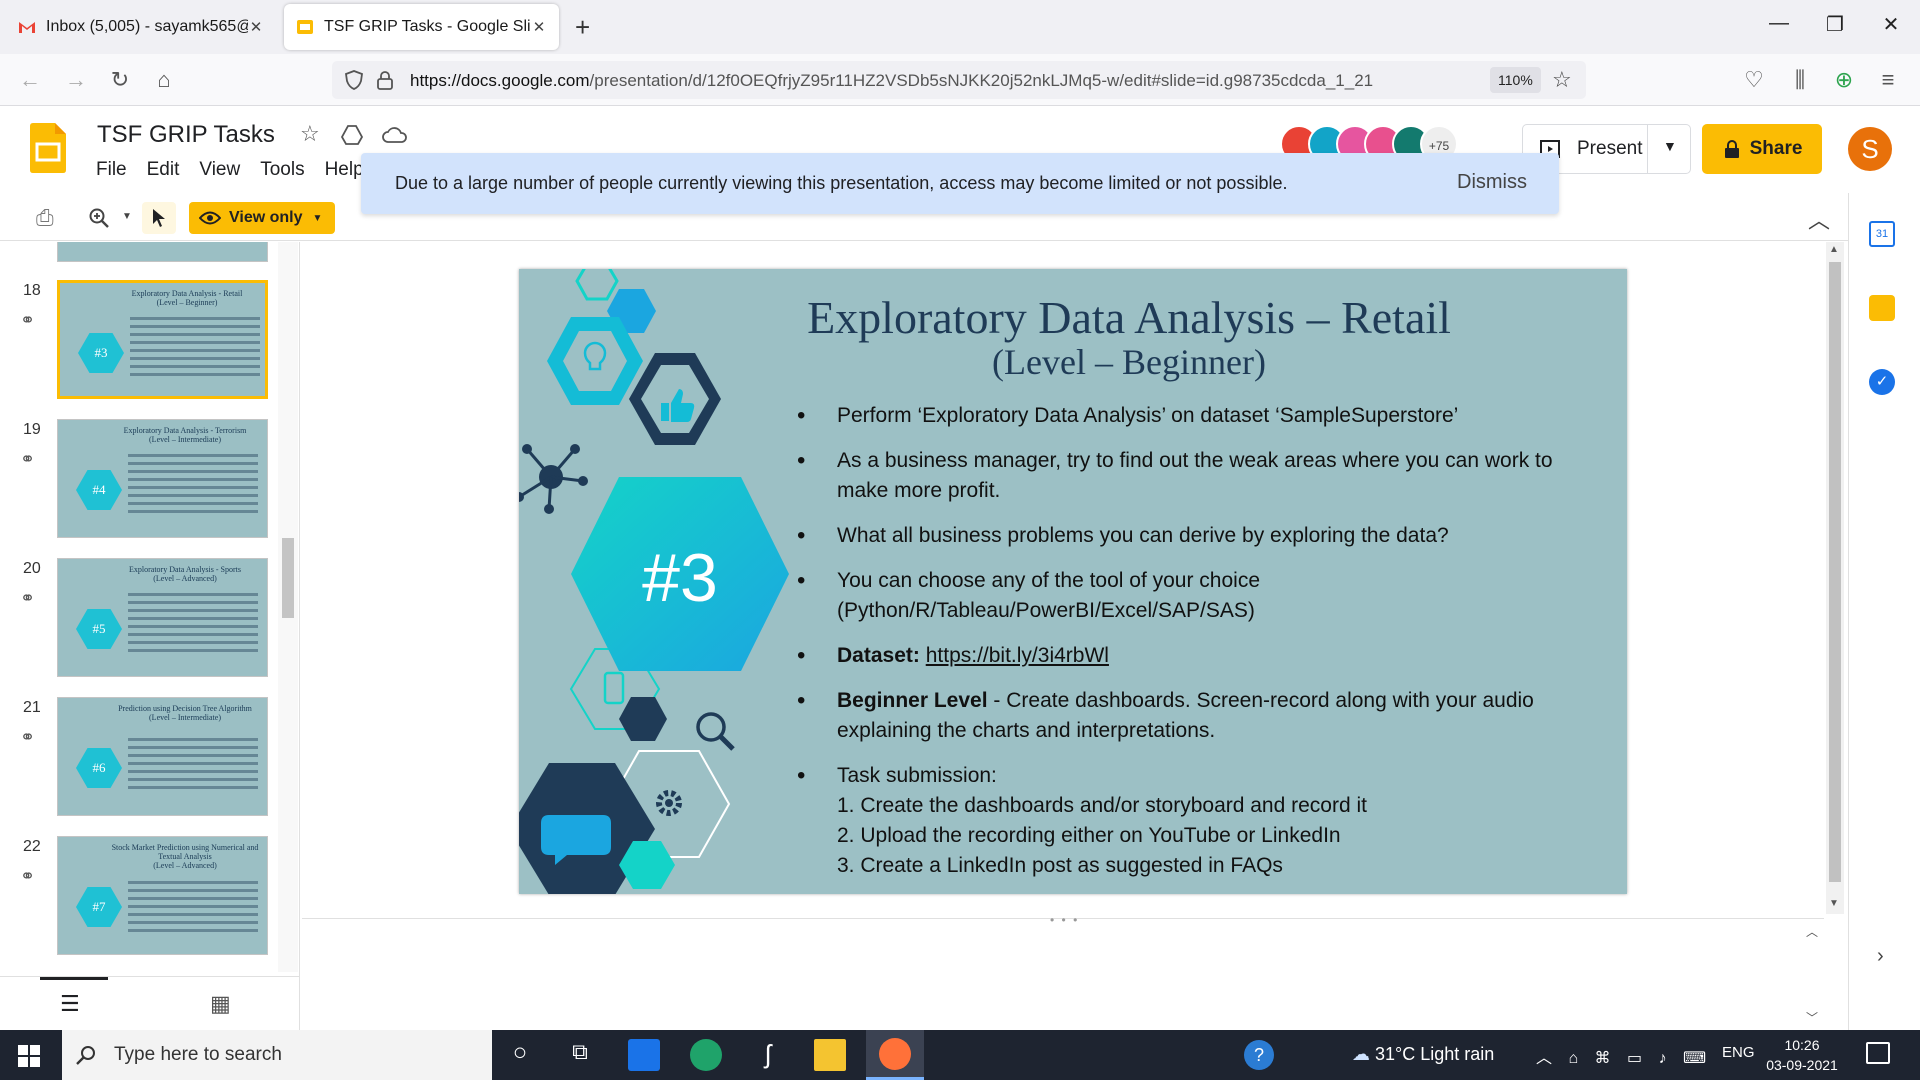 The image size is (1920, 1080). Describe the element at coordinates (385, 80) in the screenshot. I see `lock-icon` at that location.